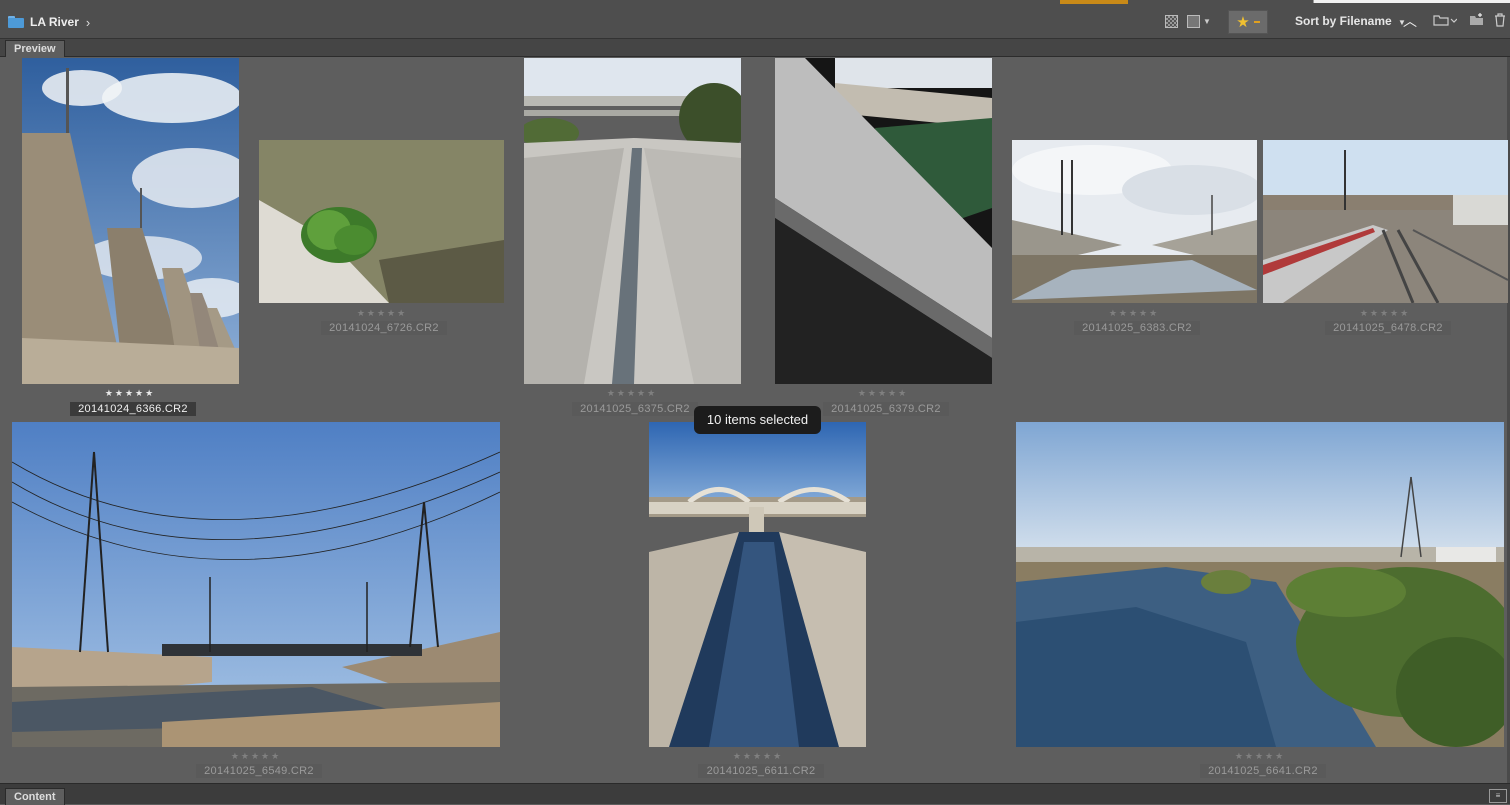 The height and width of the screenshot is (805, 1510). Describe the element at coordinates (1263, 771) in the screenshot. I see `thumbnail-filename: 20141025_6641.CR2` at that location.